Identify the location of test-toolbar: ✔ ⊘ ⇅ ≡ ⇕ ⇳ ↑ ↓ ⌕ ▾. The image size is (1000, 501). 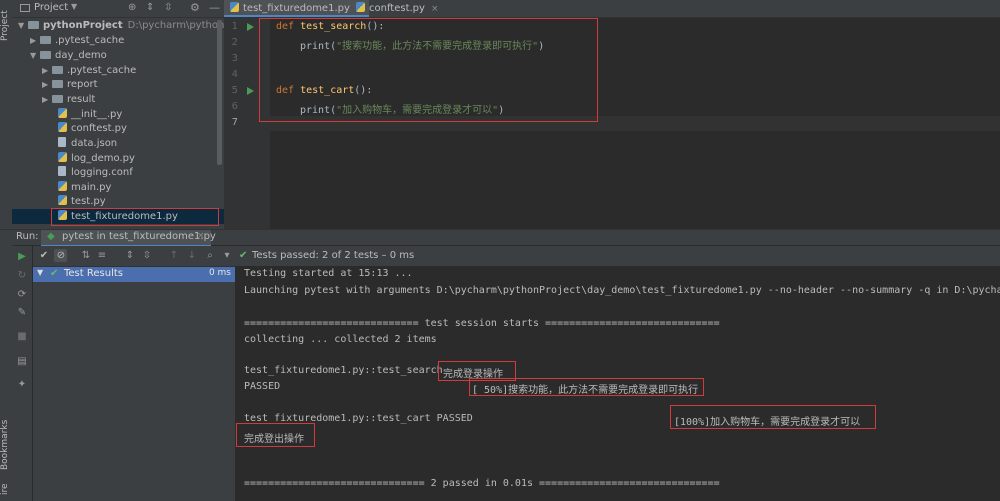
(134, 256).